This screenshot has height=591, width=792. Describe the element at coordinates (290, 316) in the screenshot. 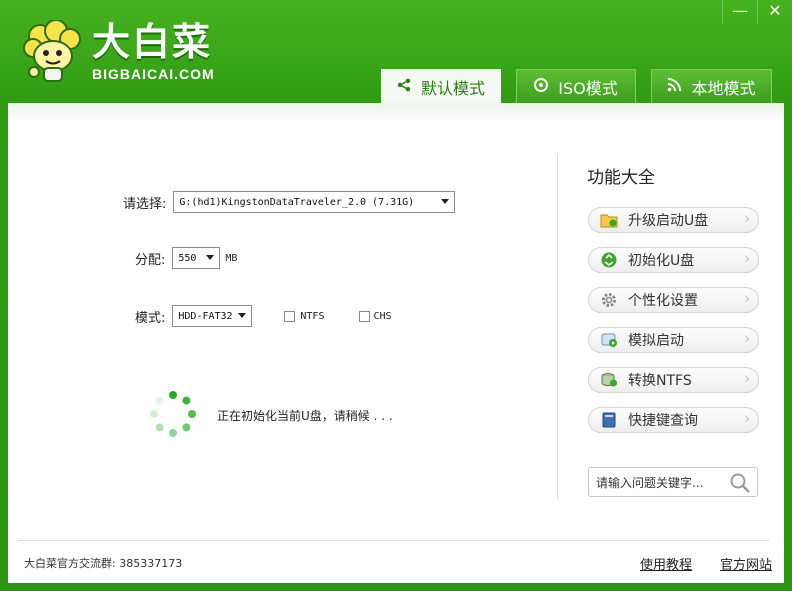

I see `ntfs-checkbox` at that location.